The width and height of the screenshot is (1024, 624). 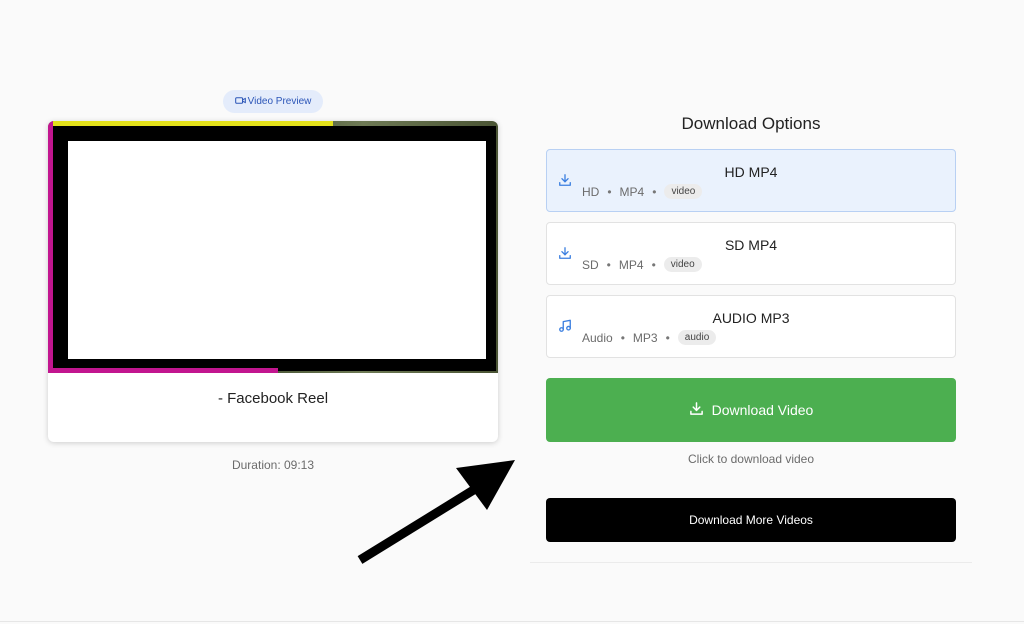 I want to click on option-meta: Audio • MP3 • audio, so click(x=649, y=337).